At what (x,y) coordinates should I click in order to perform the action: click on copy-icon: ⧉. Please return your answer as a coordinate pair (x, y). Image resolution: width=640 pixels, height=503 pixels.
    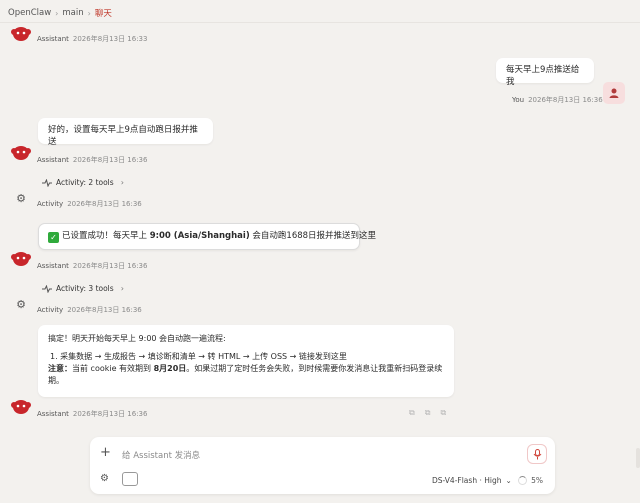
    Looking at the image, I should click on (412, 413).